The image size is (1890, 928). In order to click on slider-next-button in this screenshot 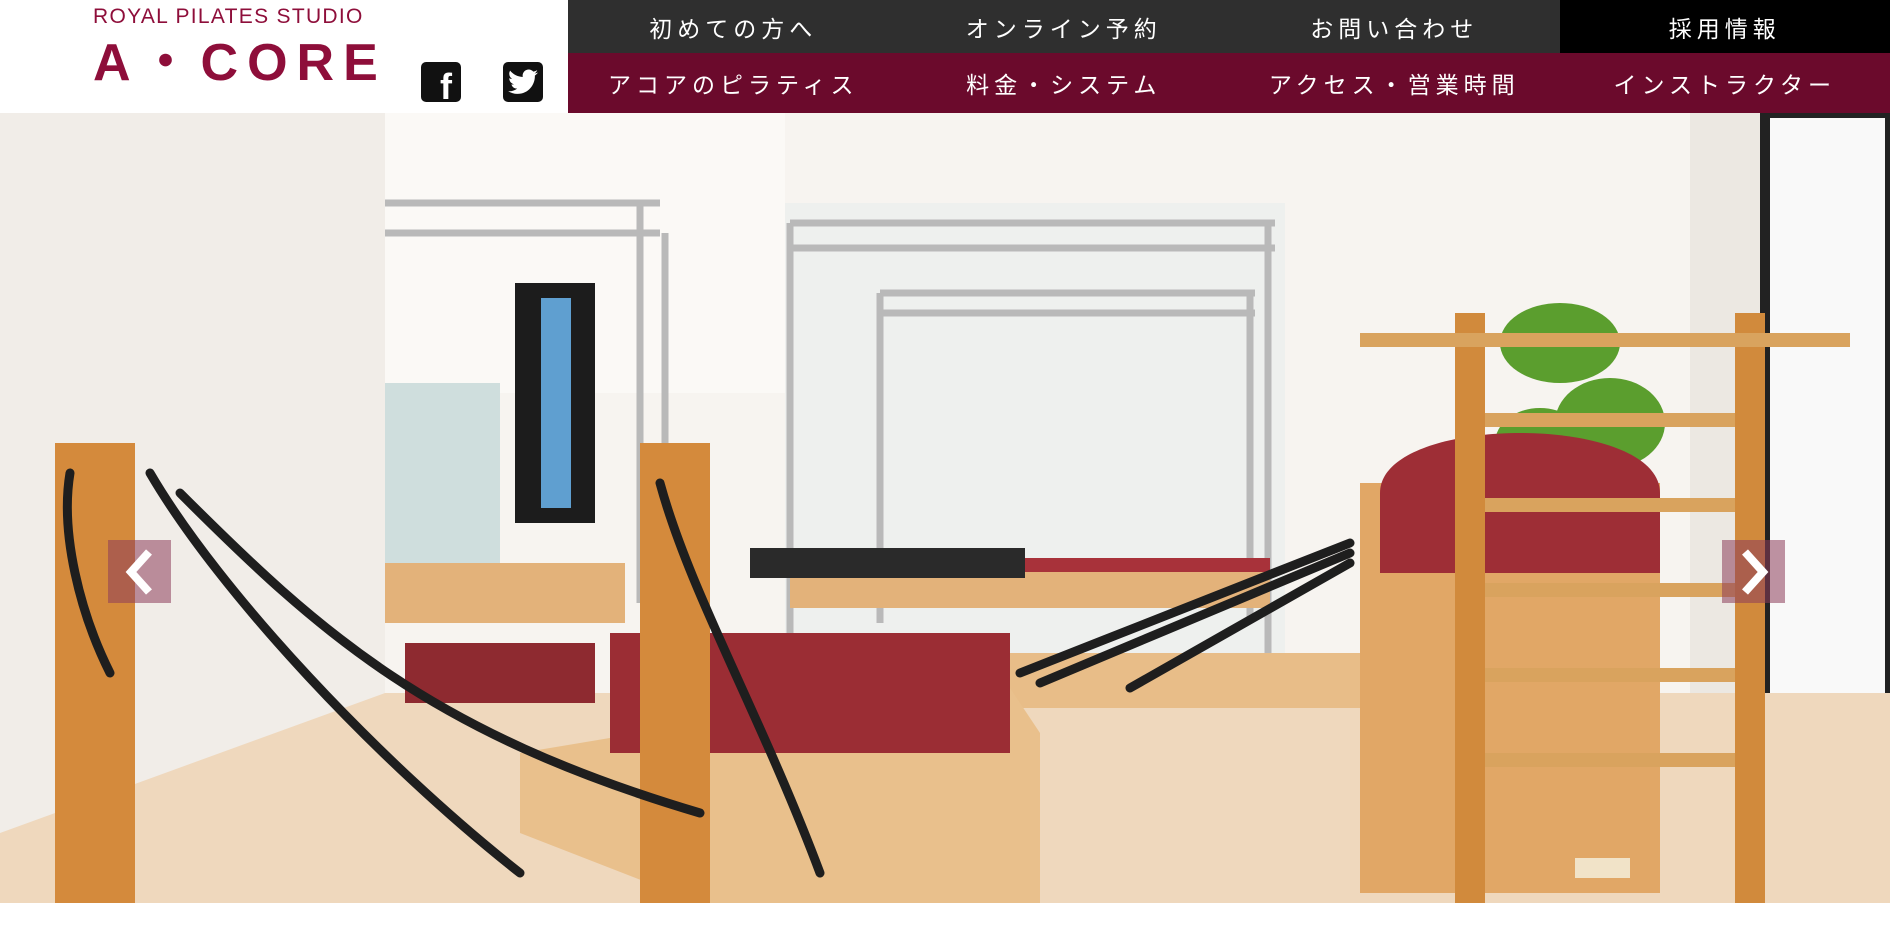, I will do `click(1753, 571)`.